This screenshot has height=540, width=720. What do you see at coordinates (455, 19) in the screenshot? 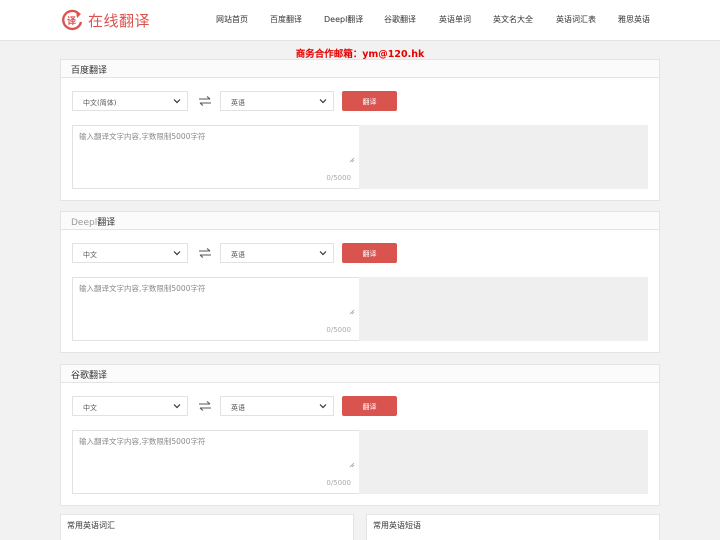
I see `nav-english-words: 英语单词` at bounding box center [455, 19].